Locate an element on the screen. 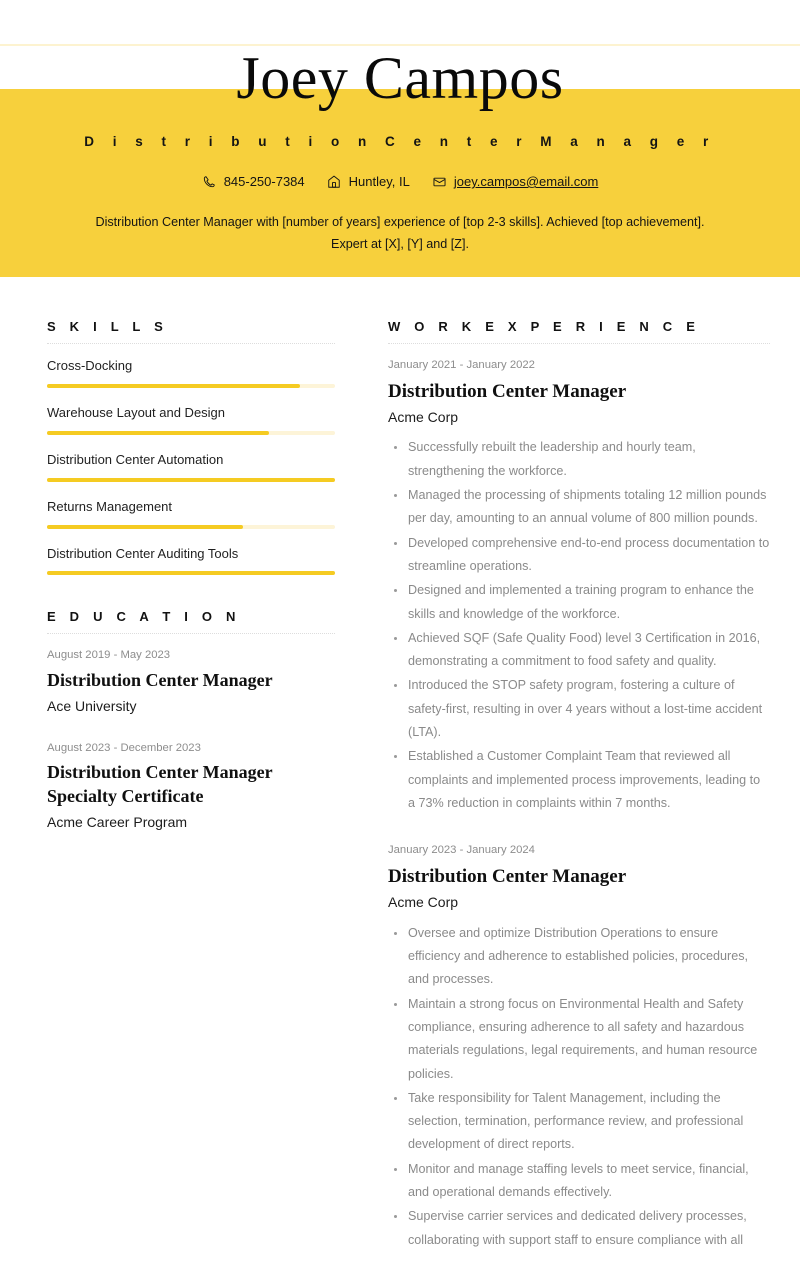 The width and height of the screenshot is (800, 1280). skill-label: Distribution Center Auditing Tools is located at coordinates (143, 553).